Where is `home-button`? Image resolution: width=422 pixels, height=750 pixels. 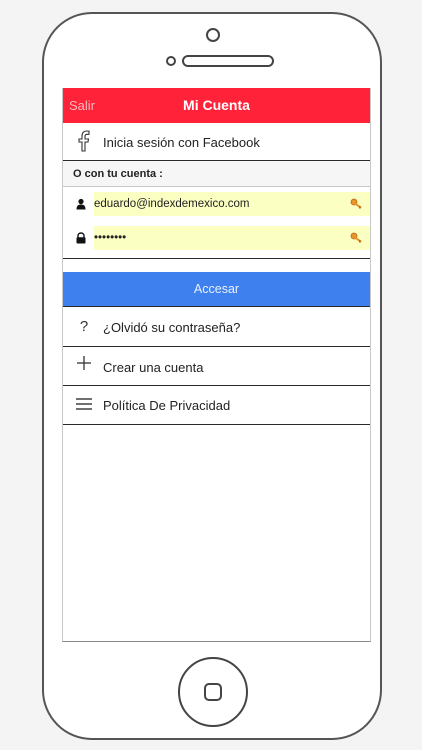
home-button is located at coordinates (213, 692).